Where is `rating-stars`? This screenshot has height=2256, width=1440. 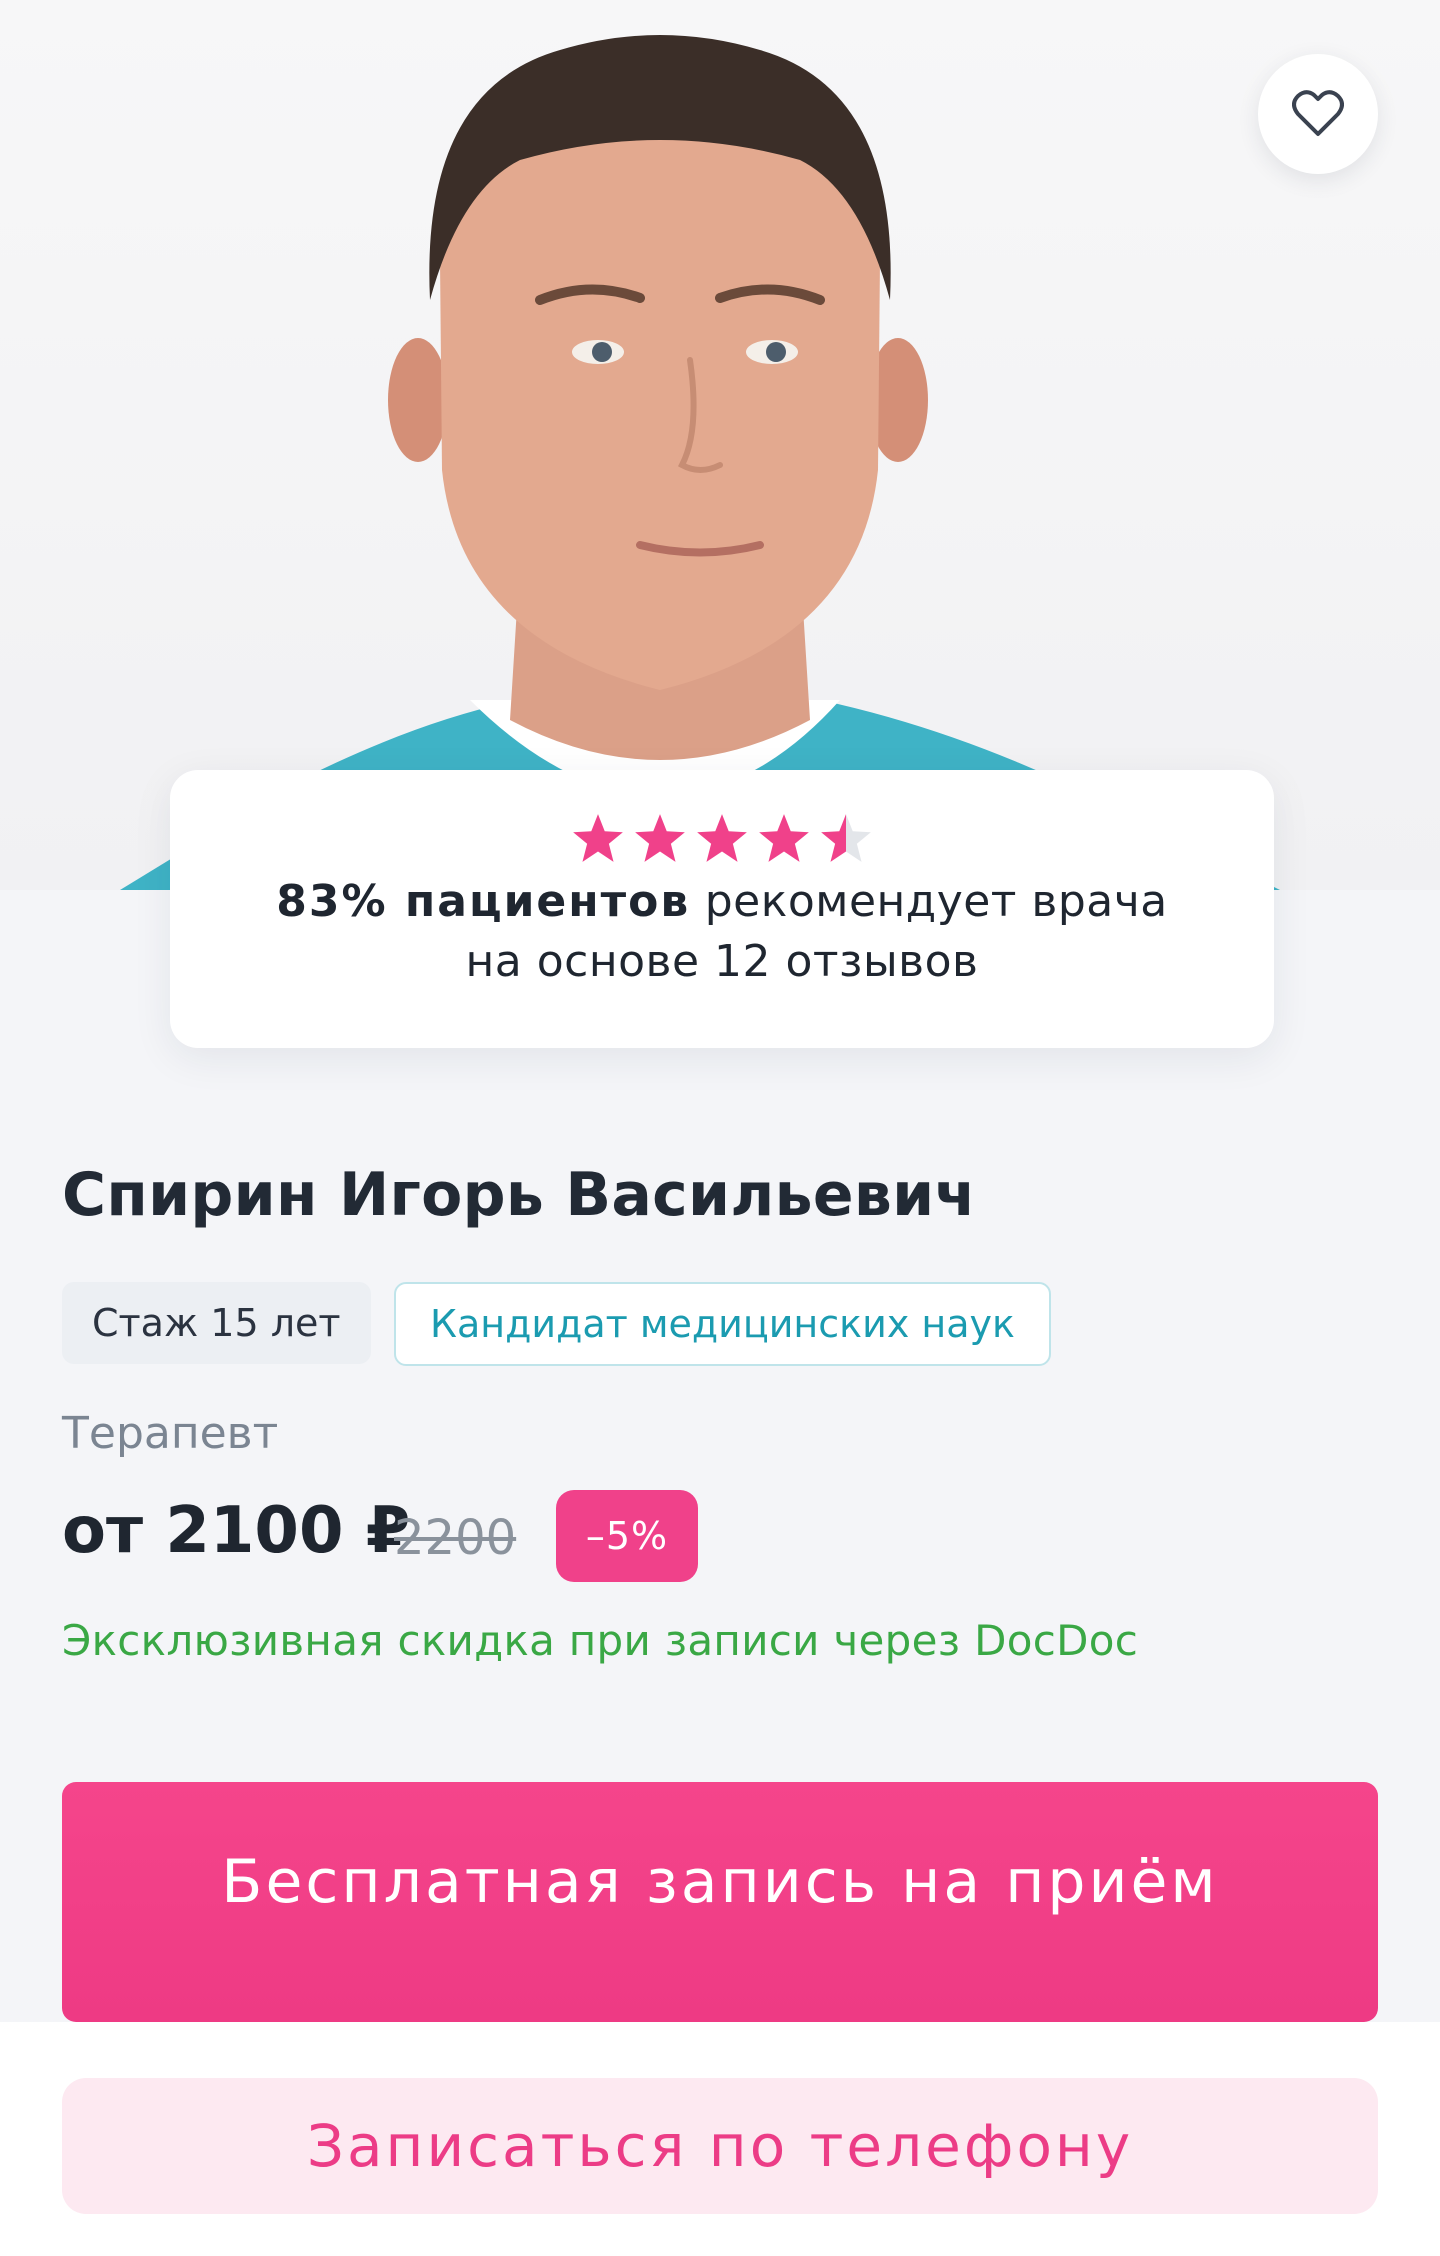
rating-stars is located at coordinates (722, 838).